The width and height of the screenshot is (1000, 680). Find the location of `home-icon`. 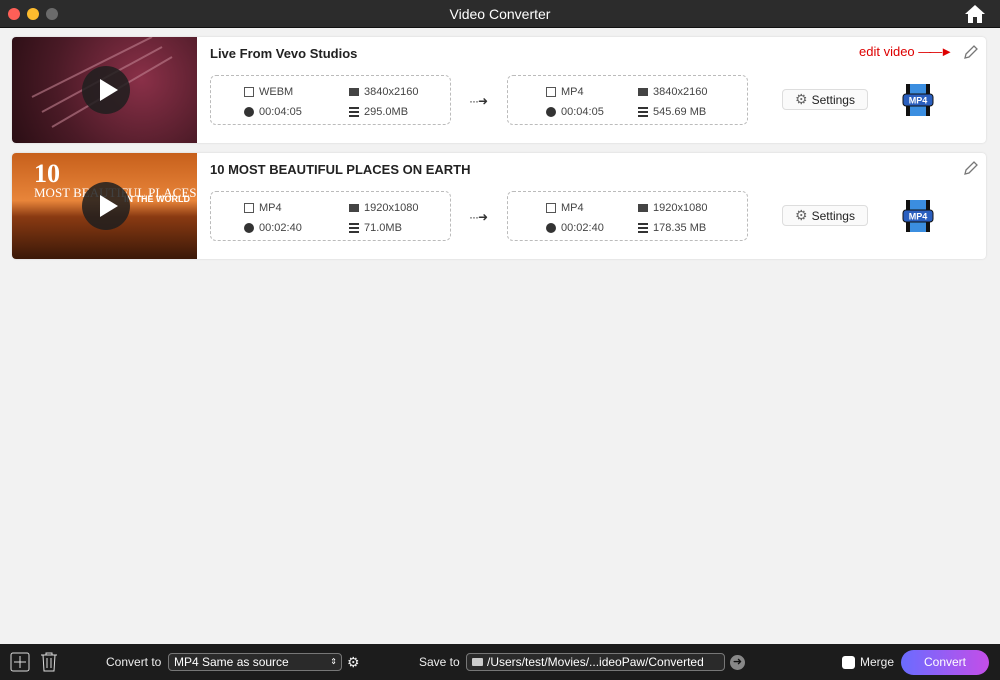

home-icon is located at coordinates (975, 14).